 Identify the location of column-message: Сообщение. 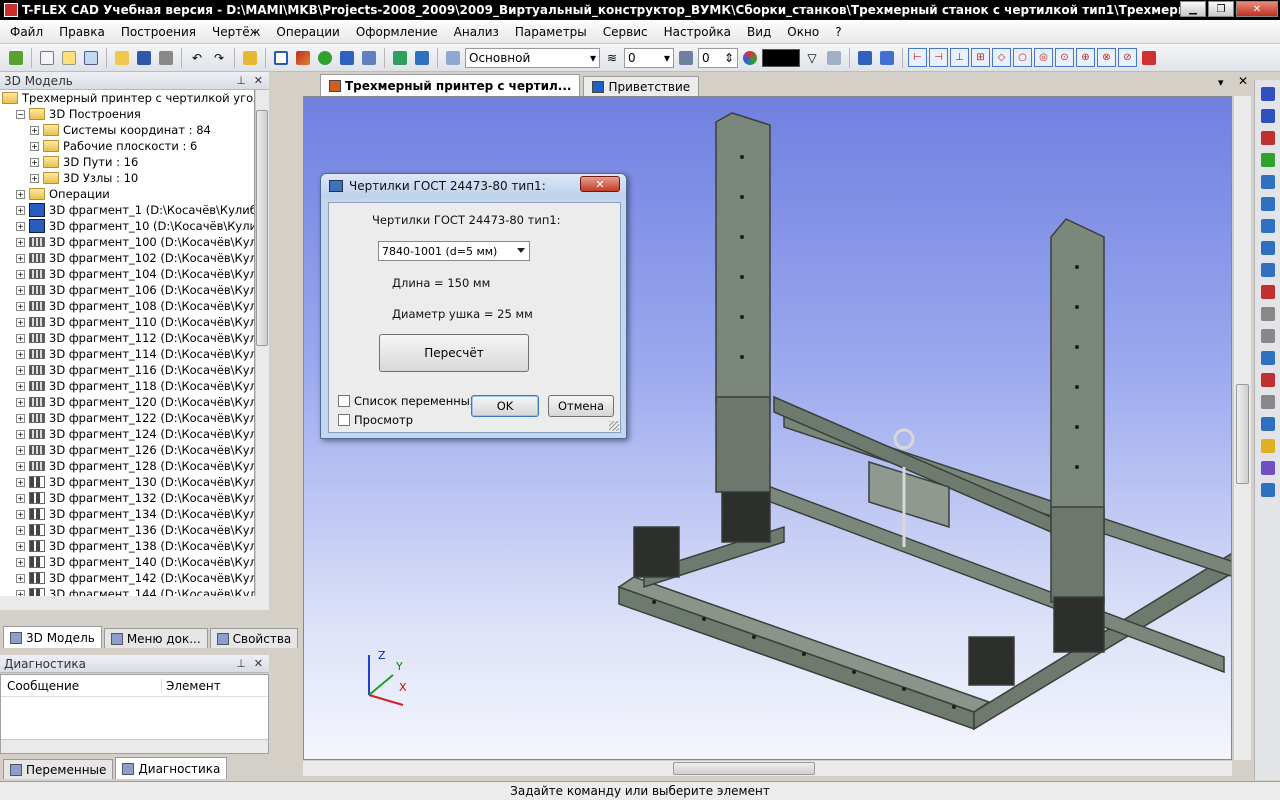
(81, 686).